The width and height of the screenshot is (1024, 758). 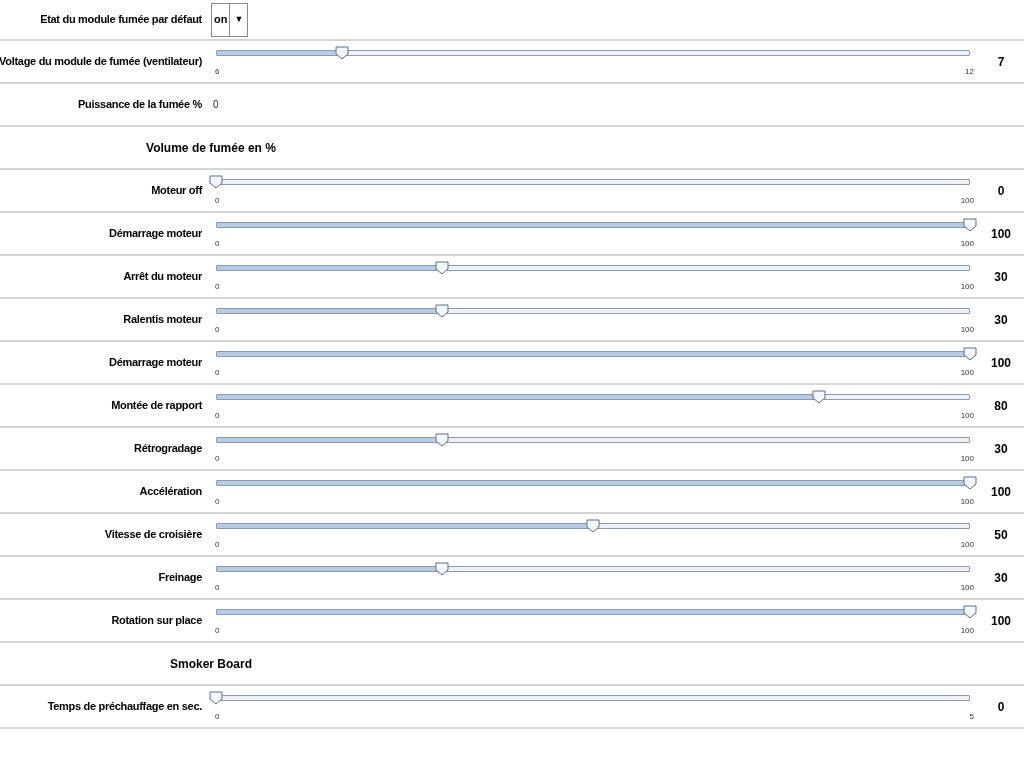 What do you see at coordinates (176, 191) in the screenshot?
I see `field-label: Moteur off` at bounding box center [176, 191].